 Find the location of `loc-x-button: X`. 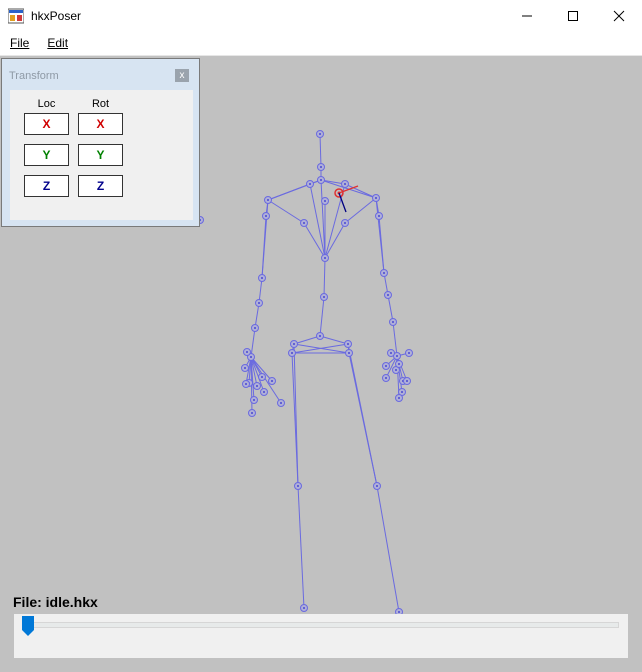

loc-x-button: X is located at coordinates (46, 124).